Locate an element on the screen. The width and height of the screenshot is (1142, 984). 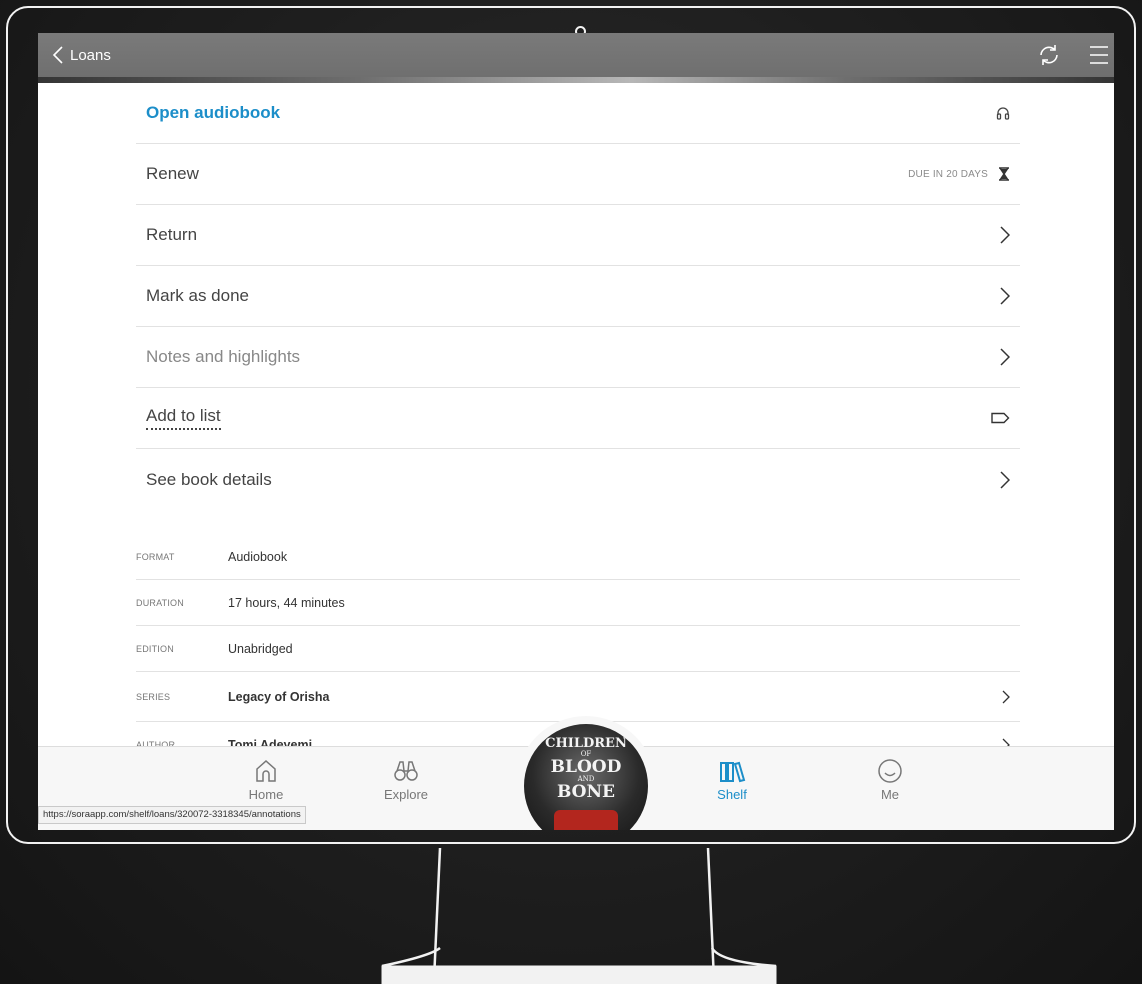
nav-label: Explore is located at coordinates (406, 794).